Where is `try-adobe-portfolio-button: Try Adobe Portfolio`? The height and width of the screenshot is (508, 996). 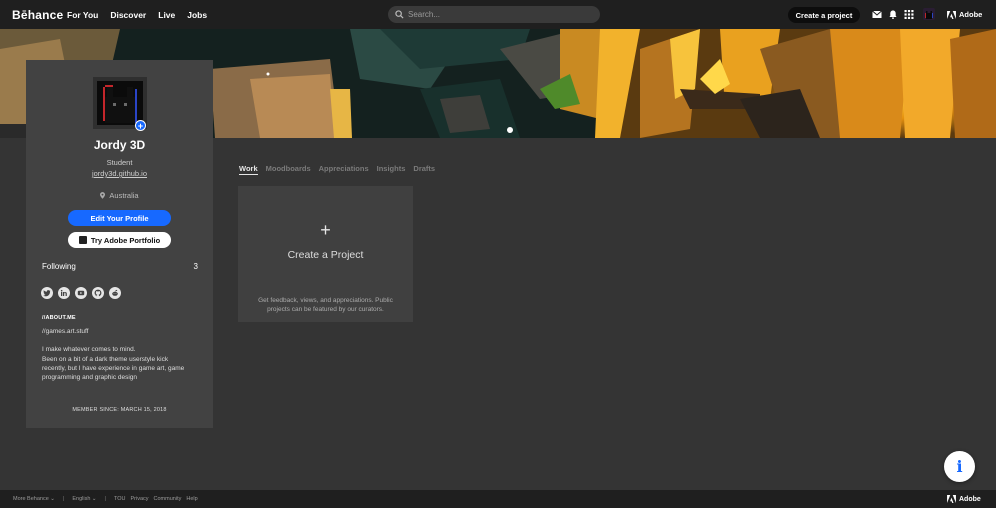 try-adobe-portfolio-button: Try Adobe Portfolio is located at coordinates (119, 240).